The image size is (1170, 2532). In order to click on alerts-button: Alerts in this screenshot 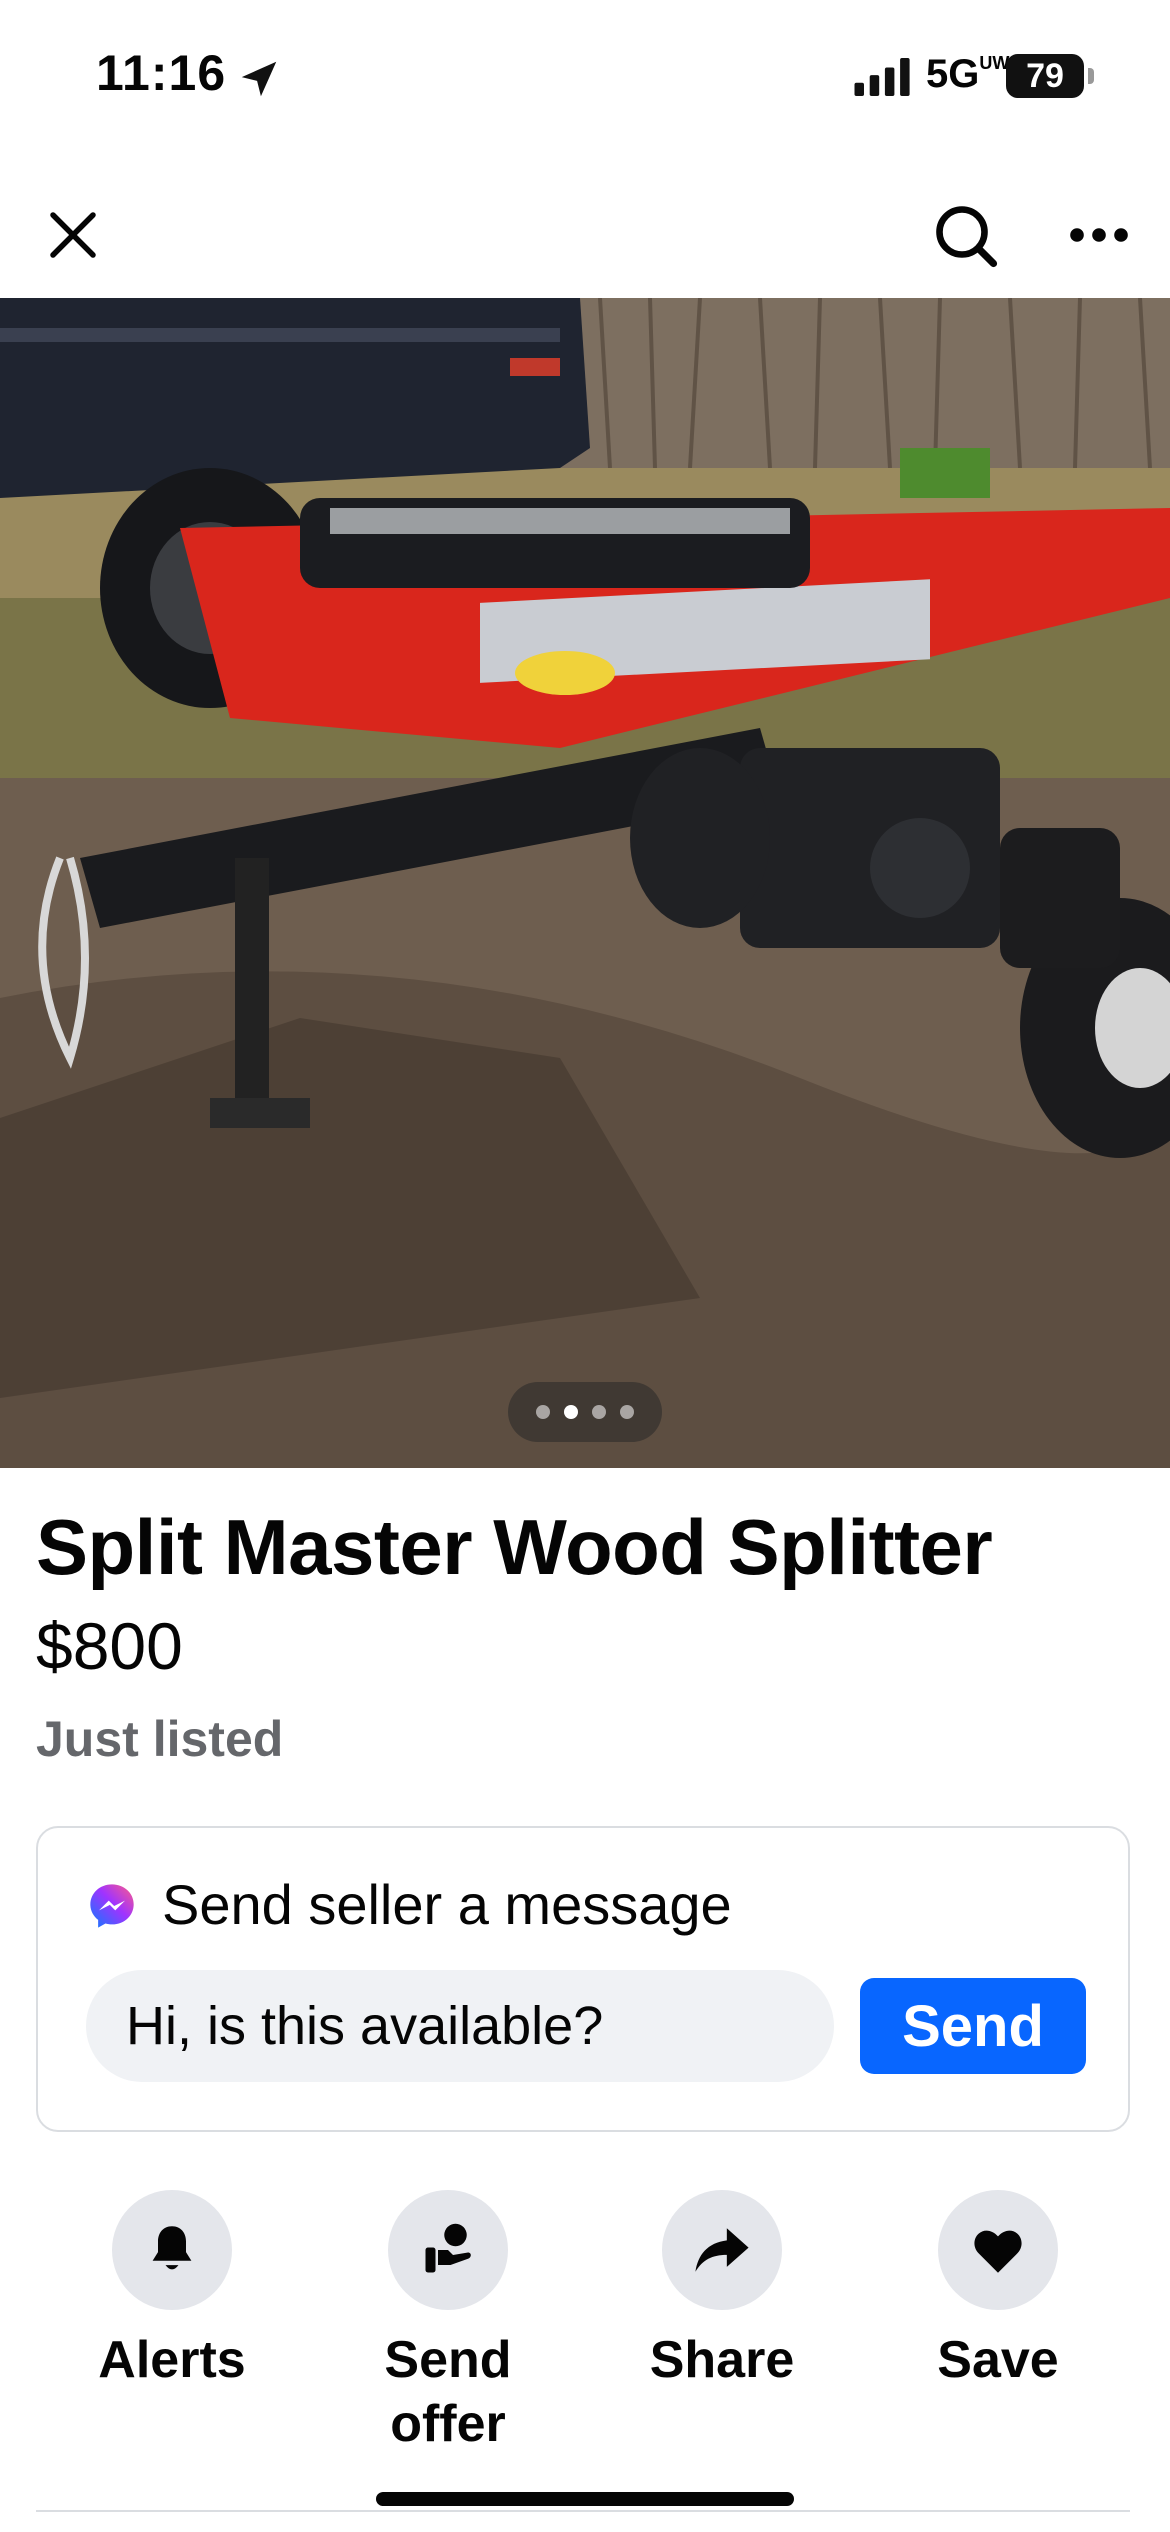, I will do `click(172, 2291)`.